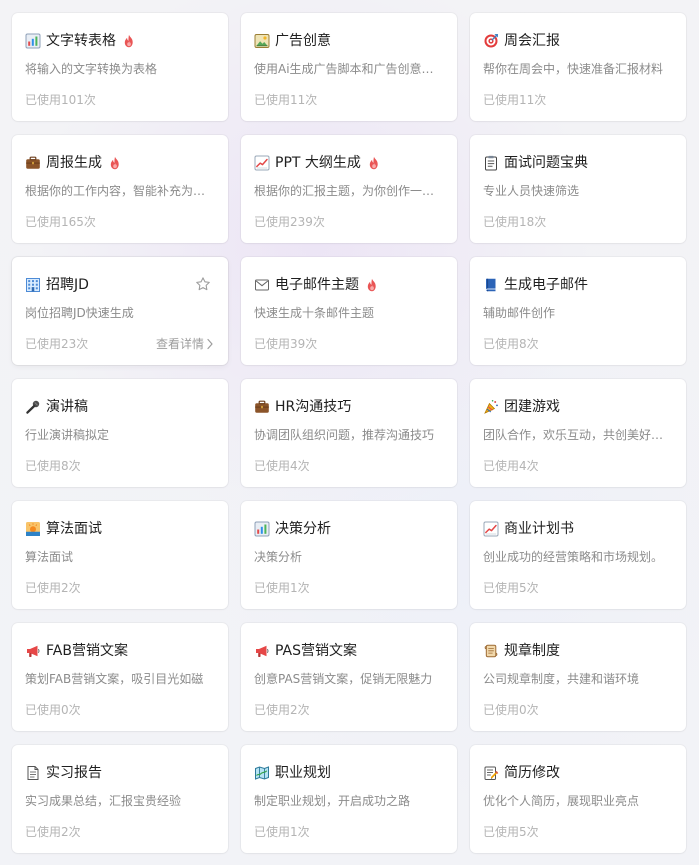 The height and width of the screenshot is (865, 699). What do you see at coordinates (546, 285) in the screenshot?
I see `card-title: 生成电子邮件` at bounding box center [546, 285].